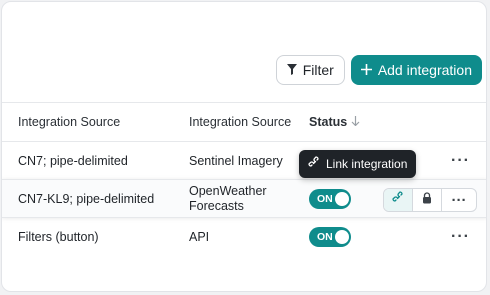  Describe the element at coordinates (58, 236) in the screenshot. I see `row-name: Filters (button)` at that location.